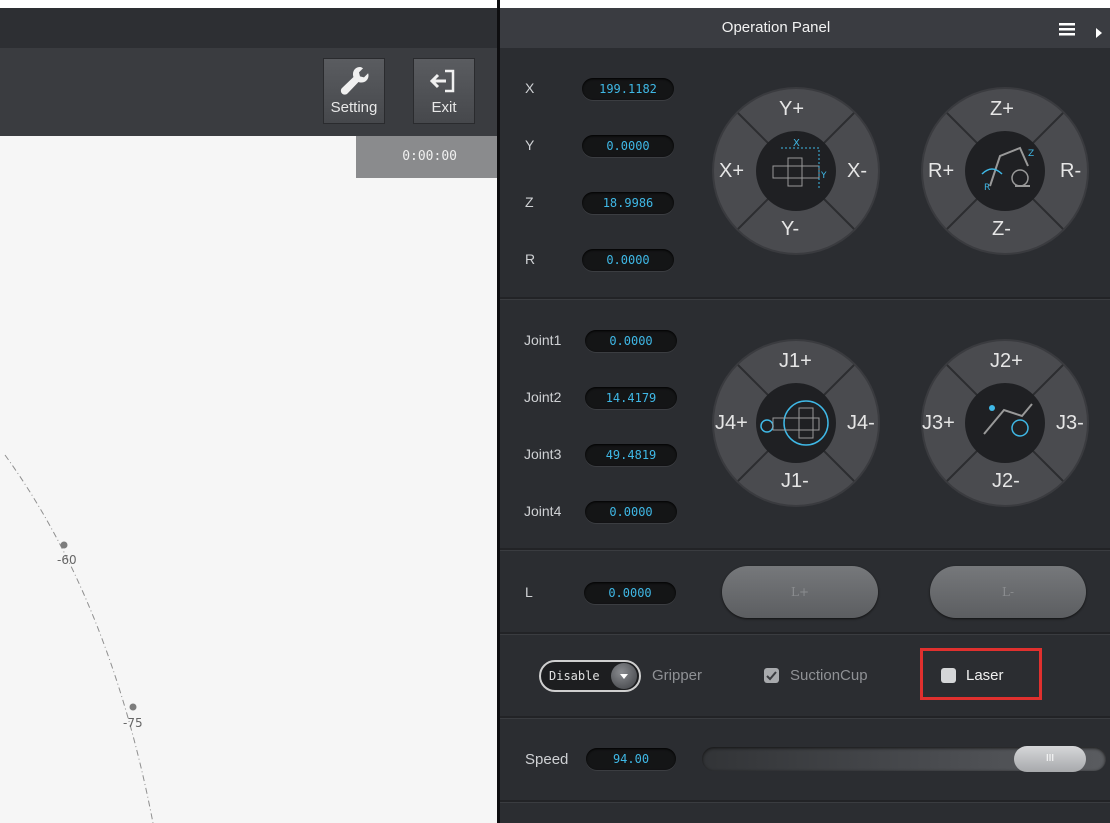  What do you see at coordinates (941, 171) in the screenshot?
I see `r-plus-button: R+` at bounding box center [941, 171].